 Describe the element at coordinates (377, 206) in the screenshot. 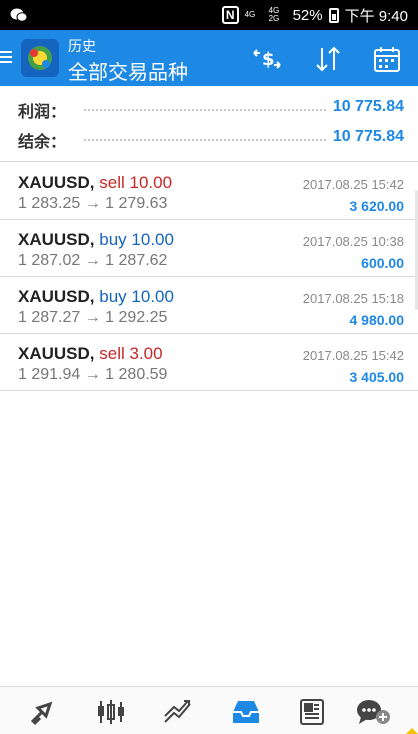

I see `trade-profit: 3 620.00` at that location.